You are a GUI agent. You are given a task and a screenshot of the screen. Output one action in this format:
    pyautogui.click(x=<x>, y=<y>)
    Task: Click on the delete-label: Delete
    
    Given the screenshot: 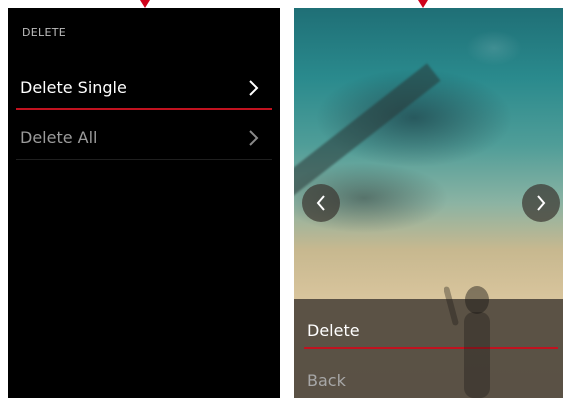 What is the action you would take?
    pyautogui.click(x=333, y=330)
    